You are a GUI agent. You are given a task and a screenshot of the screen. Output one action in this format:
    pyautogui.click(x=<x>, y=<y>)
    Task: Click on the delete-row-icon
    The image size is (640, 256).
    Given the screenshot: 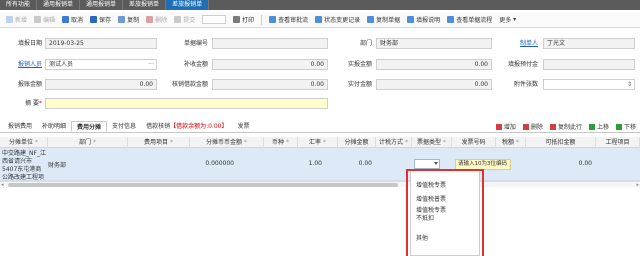 What is the action you would take?
    pyautogui.click(x=525, y=126)
    